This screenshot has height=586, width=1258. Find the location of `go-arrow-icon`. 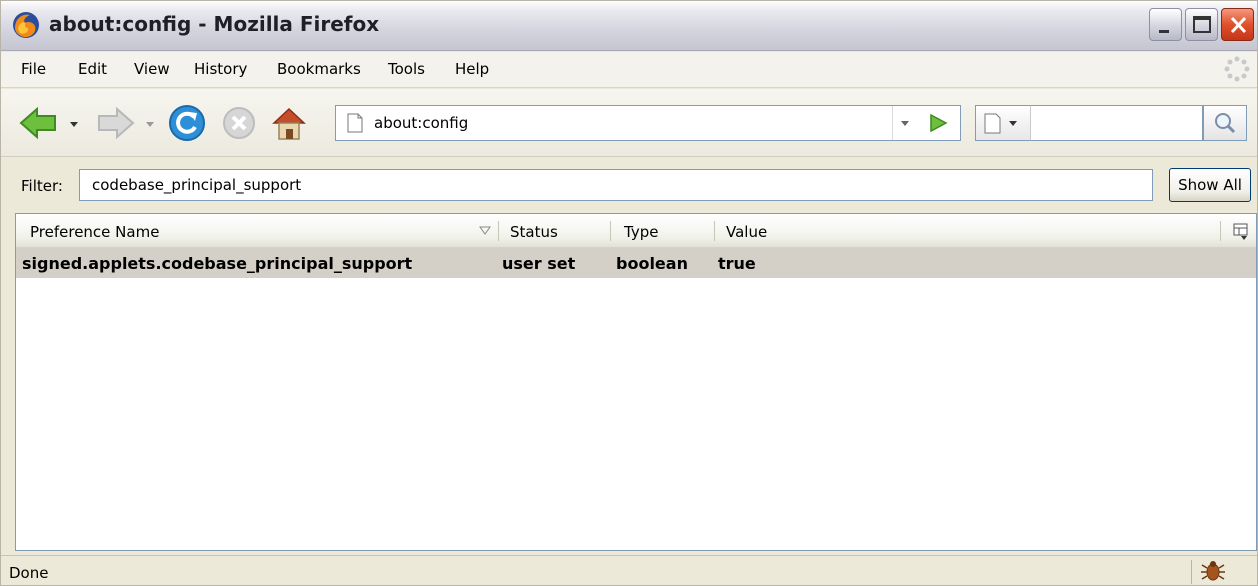

go-arrow-icon is located at coordinates (939, 123).